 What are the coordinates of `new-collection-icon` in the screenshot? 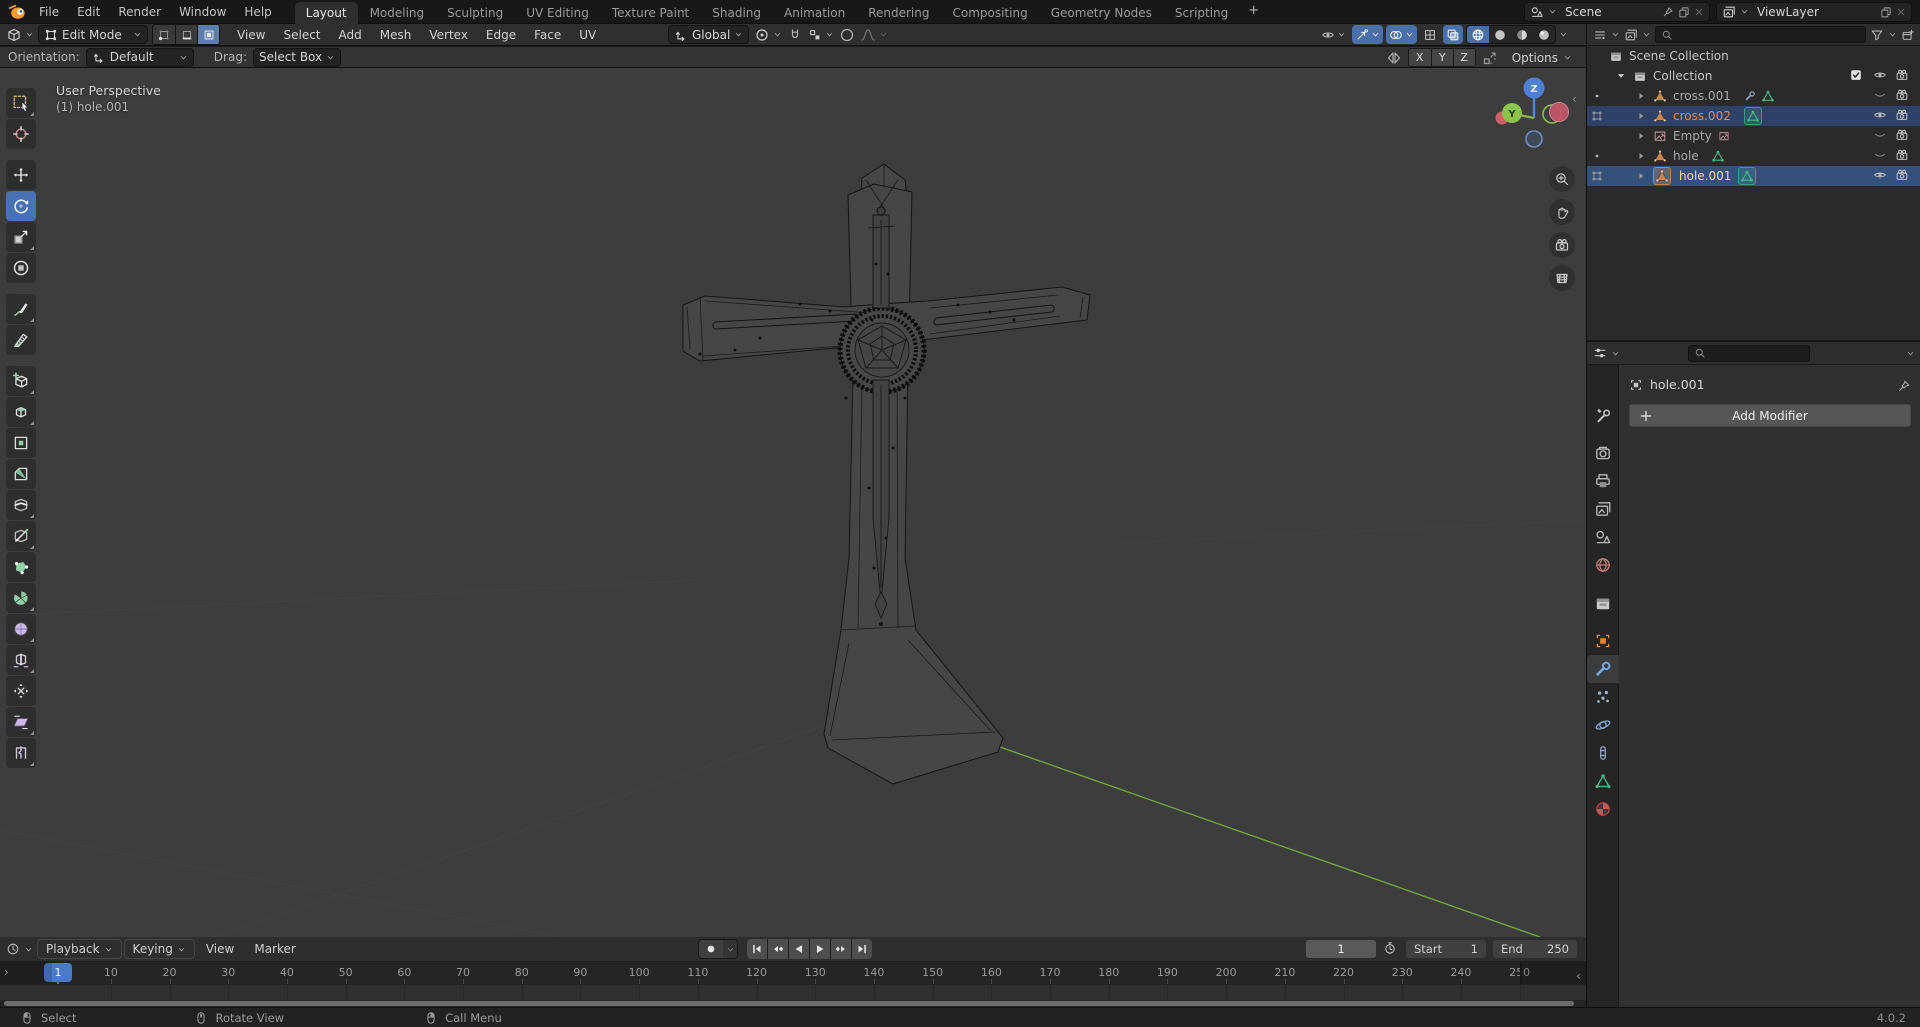 It's located at (1908, 35).